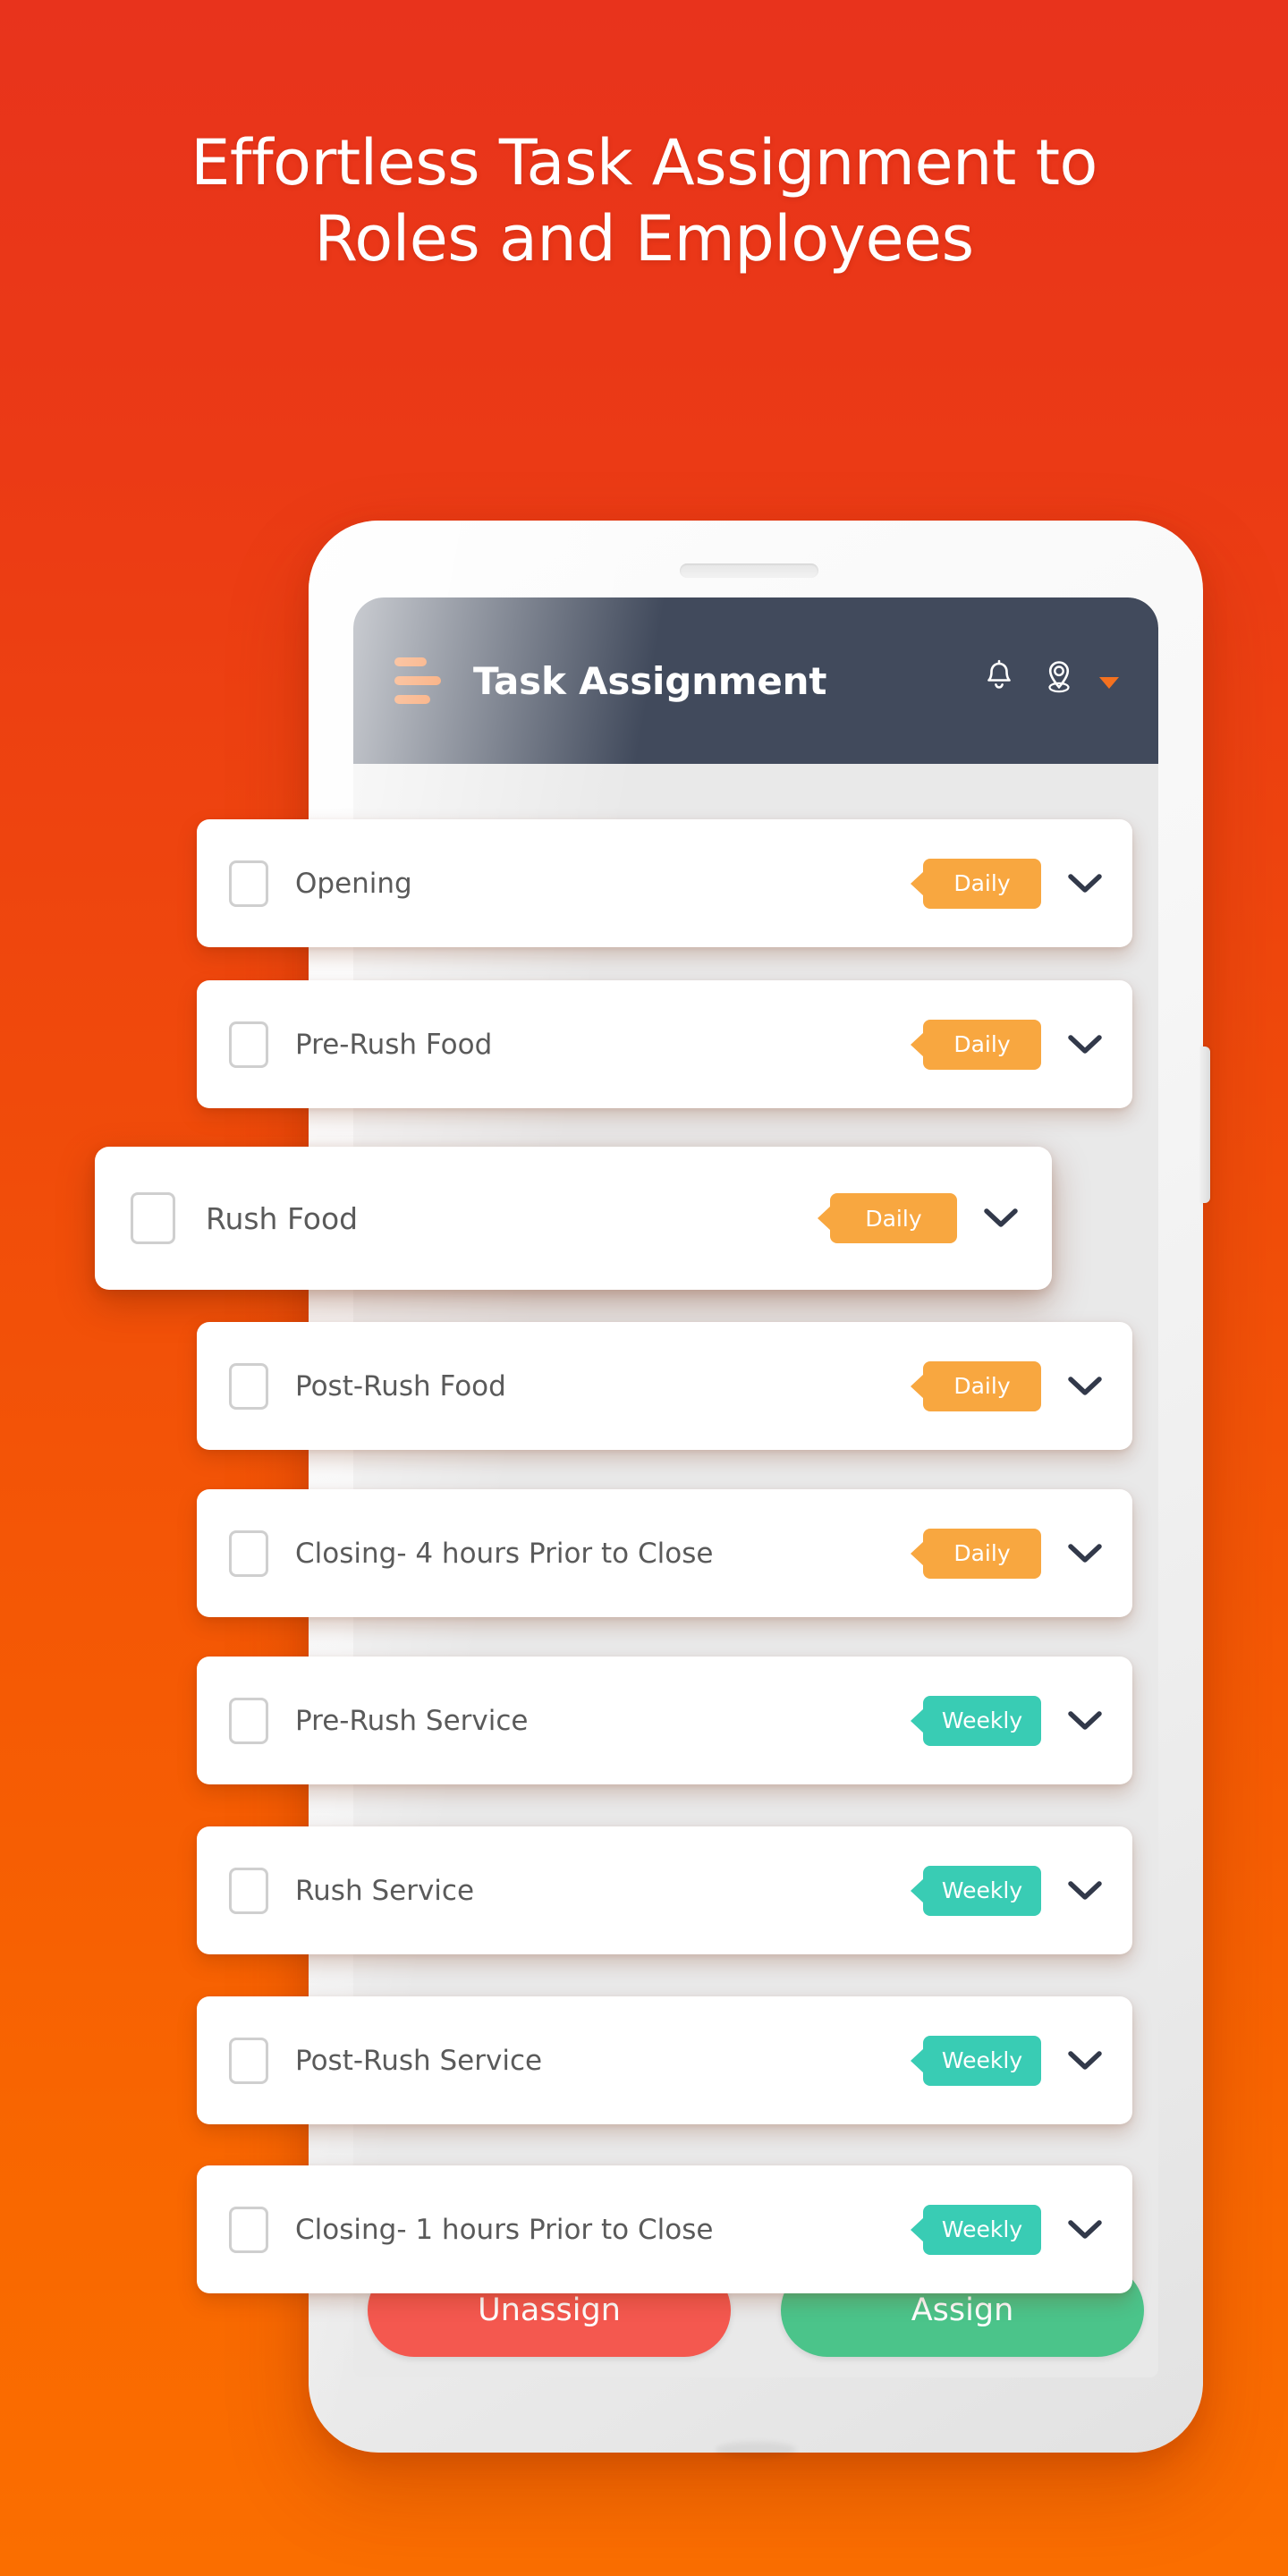  What do you see at coordinates (573, 1218) in the screenshot?
I see `task-card: Rush Food Daily` at bounding box center [573, 1218].